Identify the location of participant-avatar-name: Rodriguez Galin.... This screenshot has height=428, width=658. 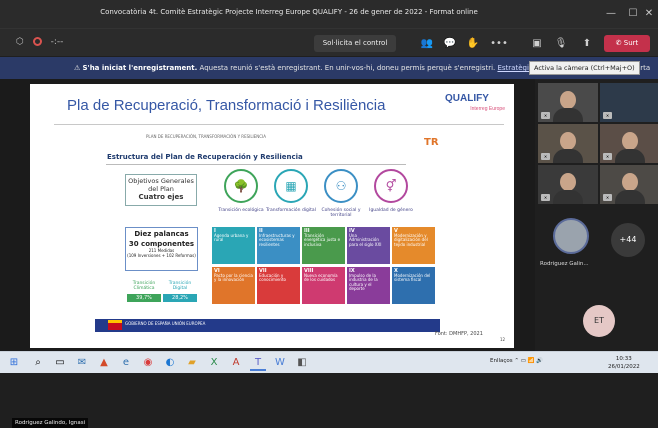
(564, 264).